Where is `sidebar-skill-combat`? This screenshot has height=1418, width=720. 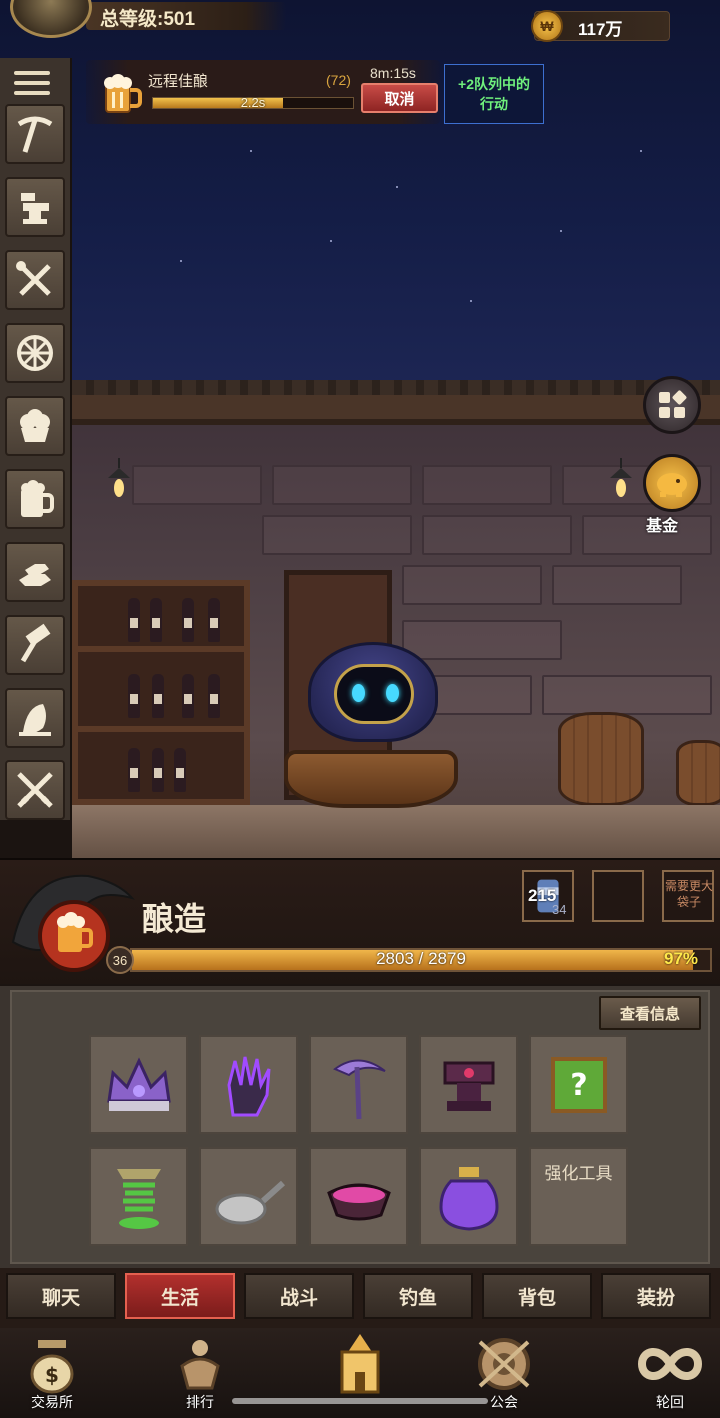 sidebar-skill-combat is located at coordinates (35, 790).